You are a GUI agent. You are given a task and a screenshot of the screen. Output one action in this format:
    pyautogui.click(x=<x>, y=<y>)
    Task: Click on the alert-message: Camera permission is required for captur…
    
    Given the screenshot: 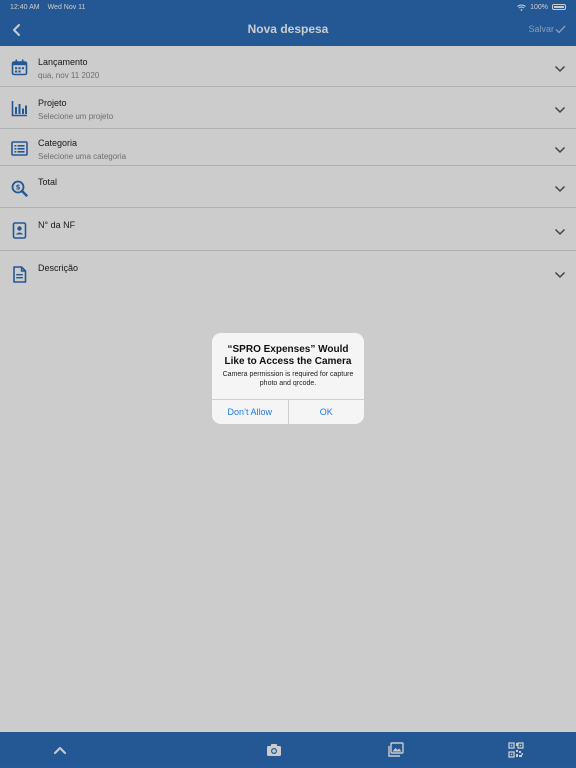 What is the action you would take?
    pyautogui.click(x=288, y=379)
    